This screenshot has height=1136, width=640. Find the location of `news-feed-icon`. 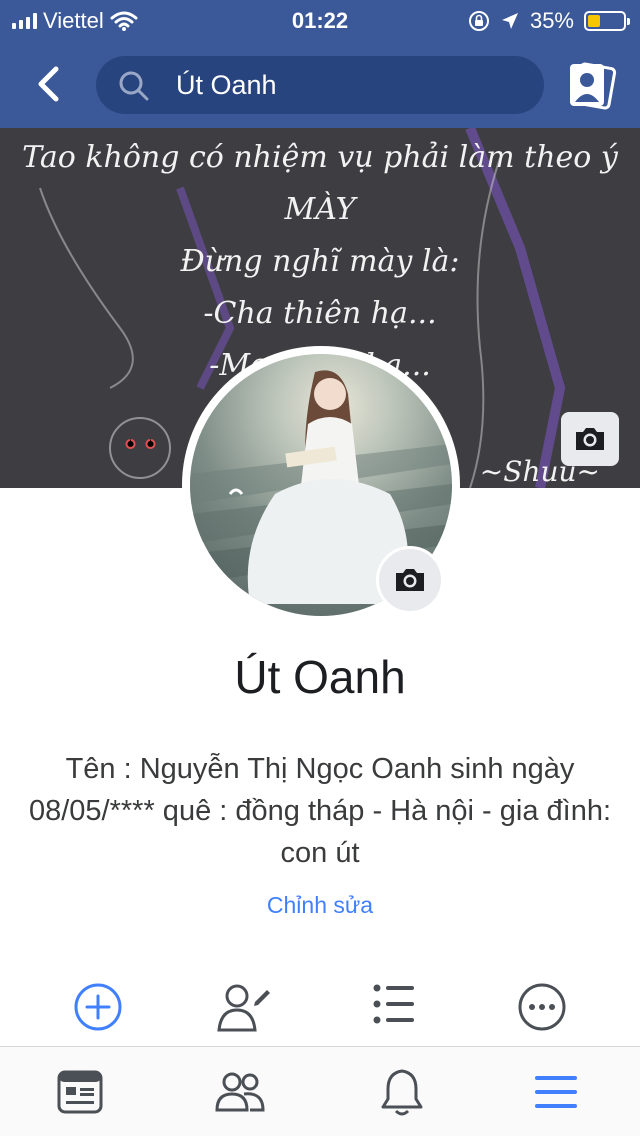

news-feed-icon is located at coordinates (80, 1092).